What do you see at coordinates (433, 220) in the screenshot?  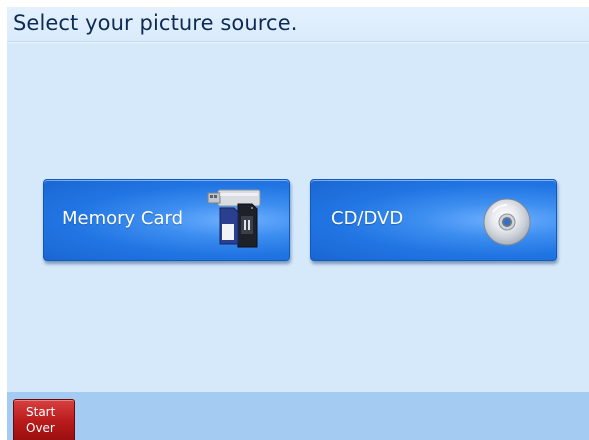 I see `cd-dvd-button: CD/DVD` at bounding box center [433, 220].